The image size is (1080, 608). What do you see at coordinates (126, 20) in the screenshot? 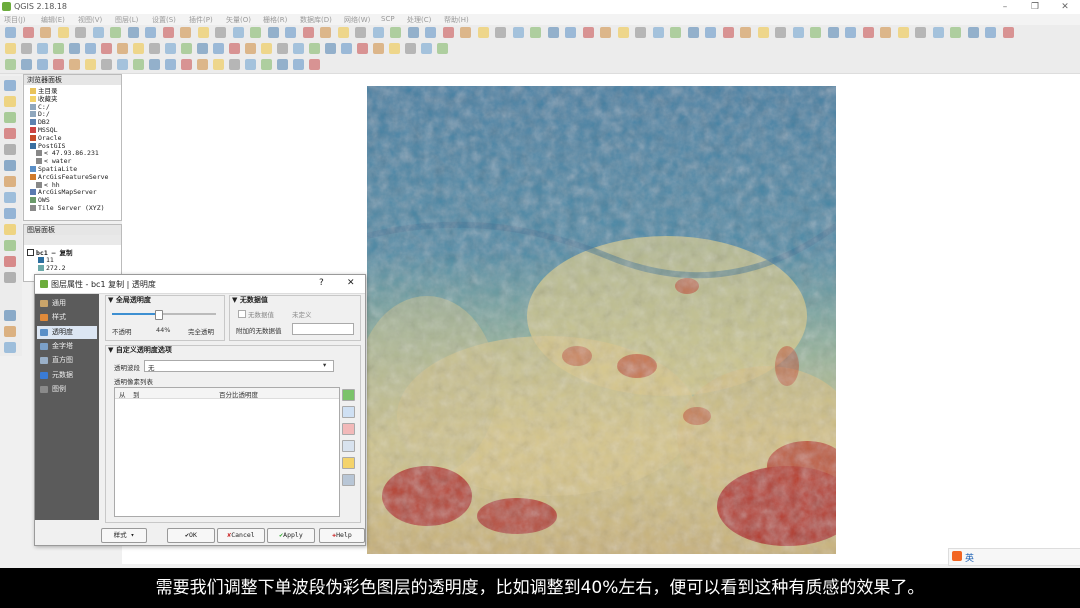
I see `menu-item: 图层(L)` at bounding box center [126, 20].